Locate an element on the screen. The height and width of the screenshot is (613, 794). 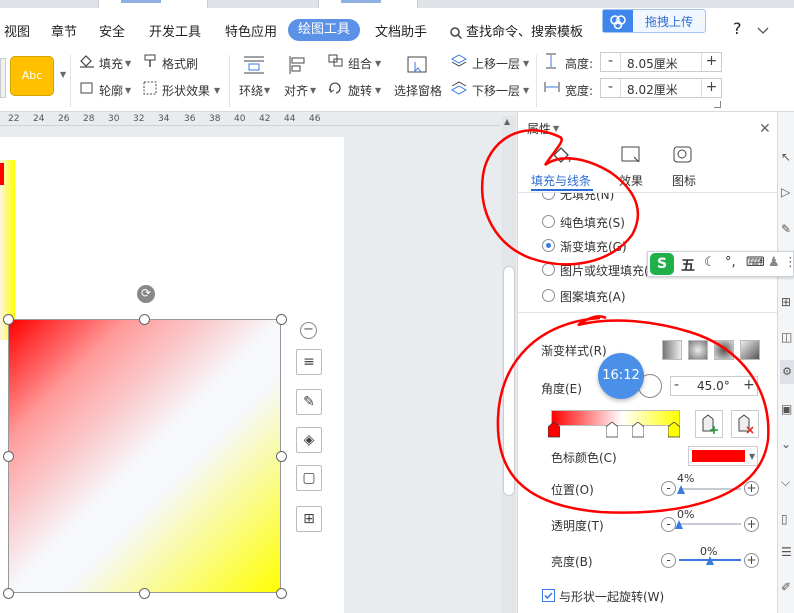
radio-no-fill is located at coordinates (548, 196).